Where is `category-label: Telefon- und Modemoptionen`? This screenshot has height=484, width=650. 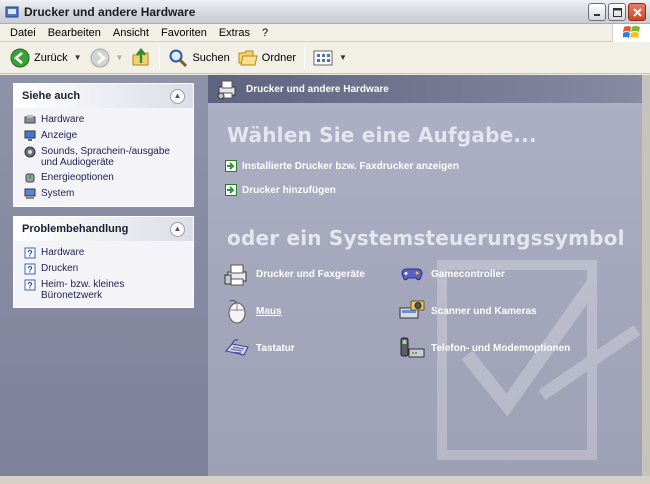 category-label: Telefon- und Modemoptionen is located at coordinates (501, 348).